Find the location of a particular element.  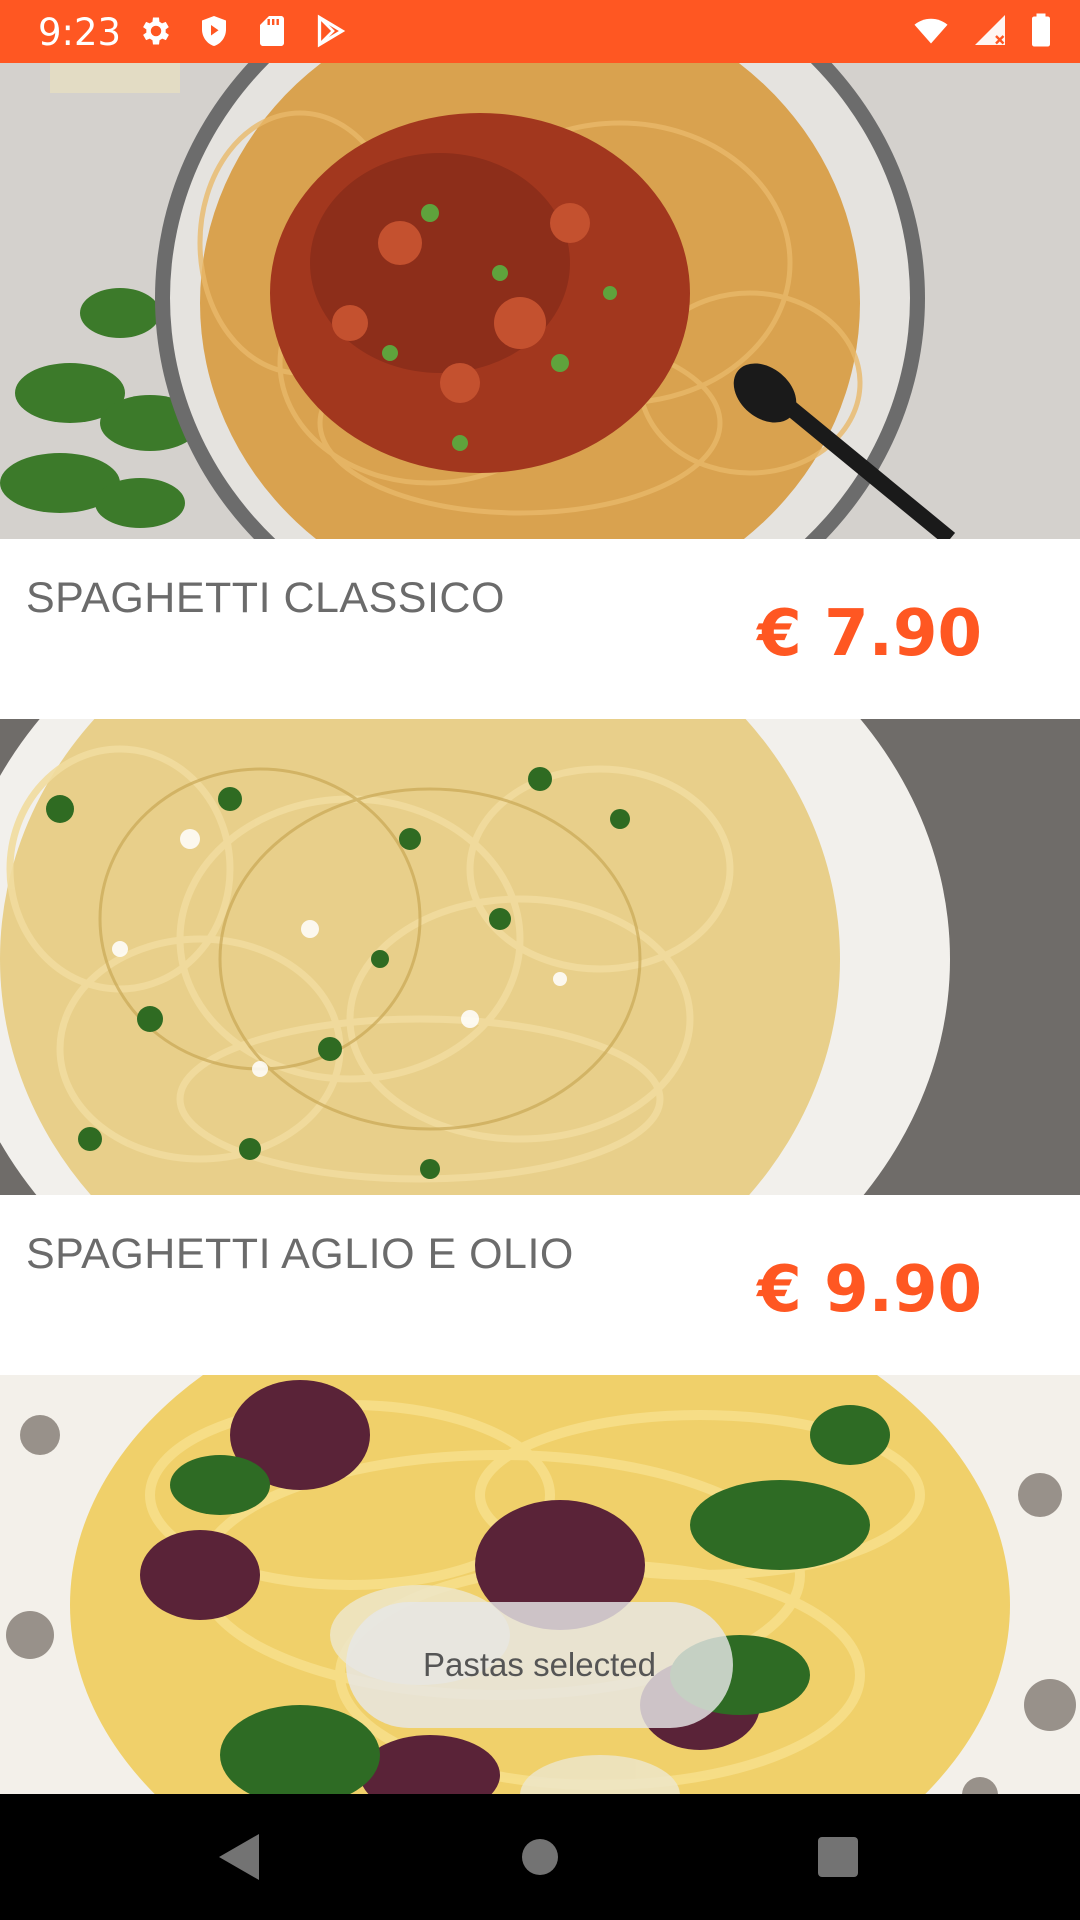

recents-icon is located at coordinates (838, 1857).